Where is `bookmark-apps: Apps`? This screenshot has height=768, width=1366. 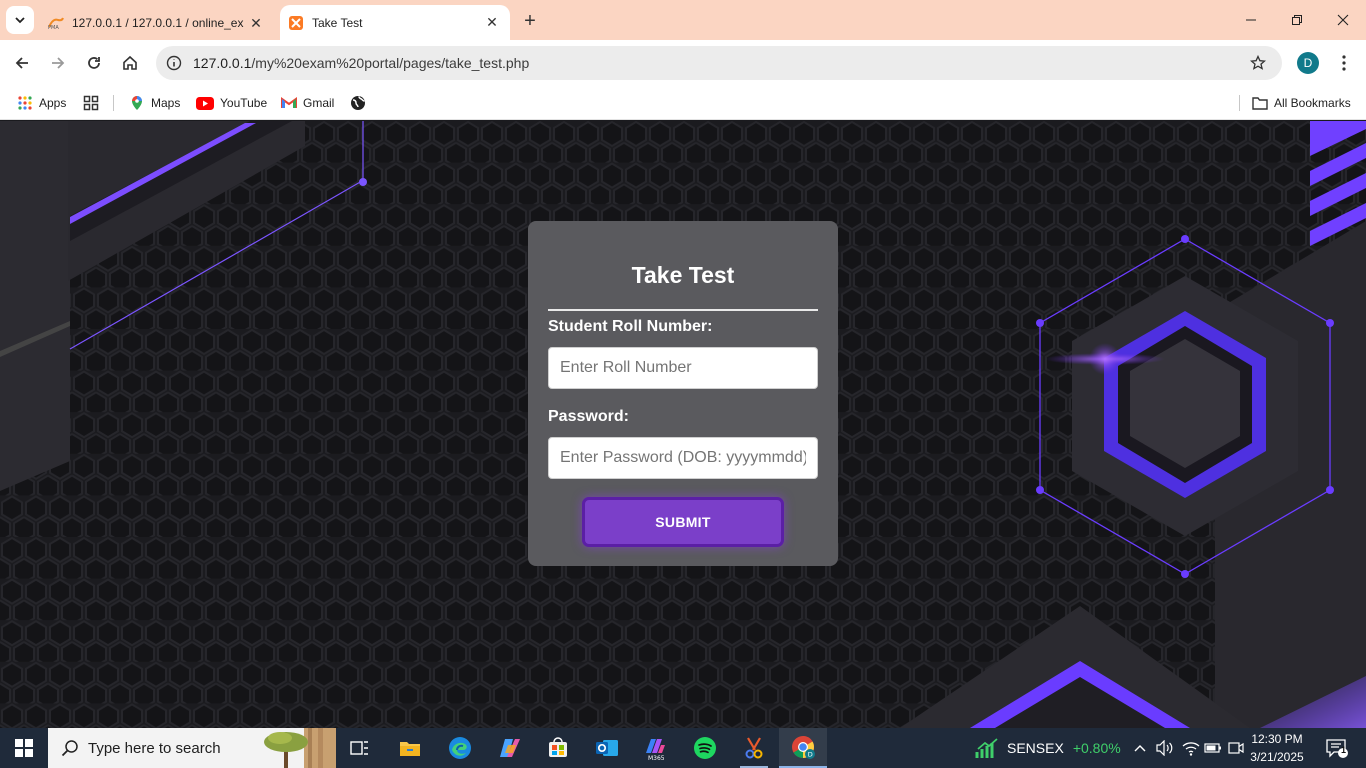 bookmark-apps: Apps is located at coordinates (41, 103).